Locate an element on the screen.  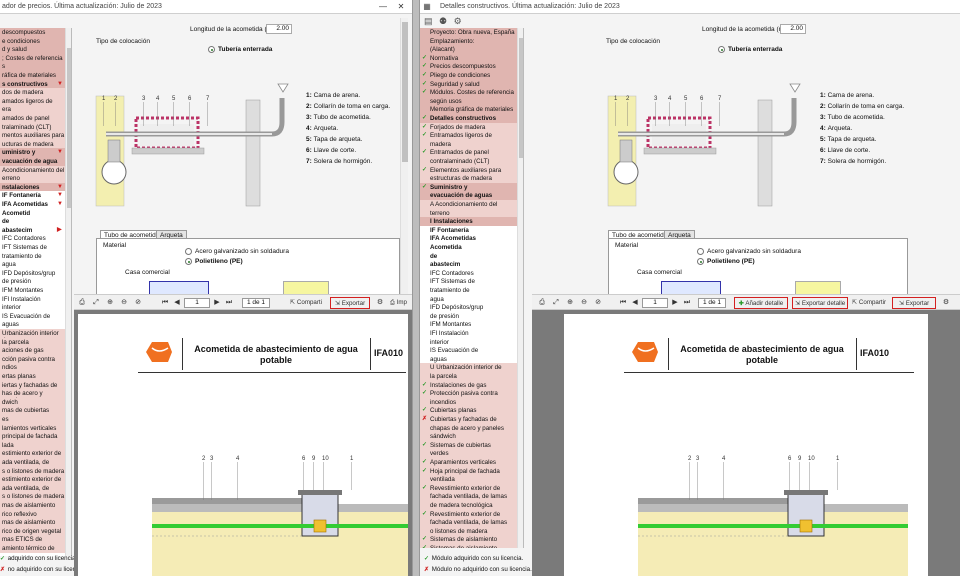
tree-item: ucturas de madera is located at coordinates (32, 144).